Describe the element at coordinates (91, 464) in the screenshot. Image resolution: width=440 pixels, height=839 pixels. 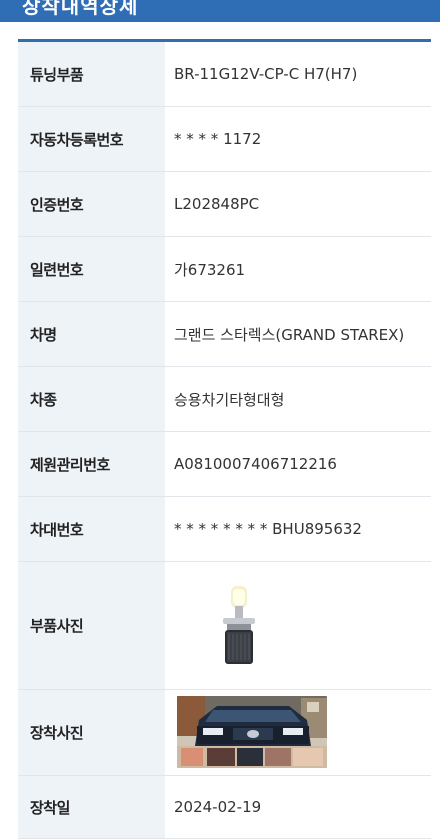
I see `row-label-spec-management-number: 제원관리번호` at that location.